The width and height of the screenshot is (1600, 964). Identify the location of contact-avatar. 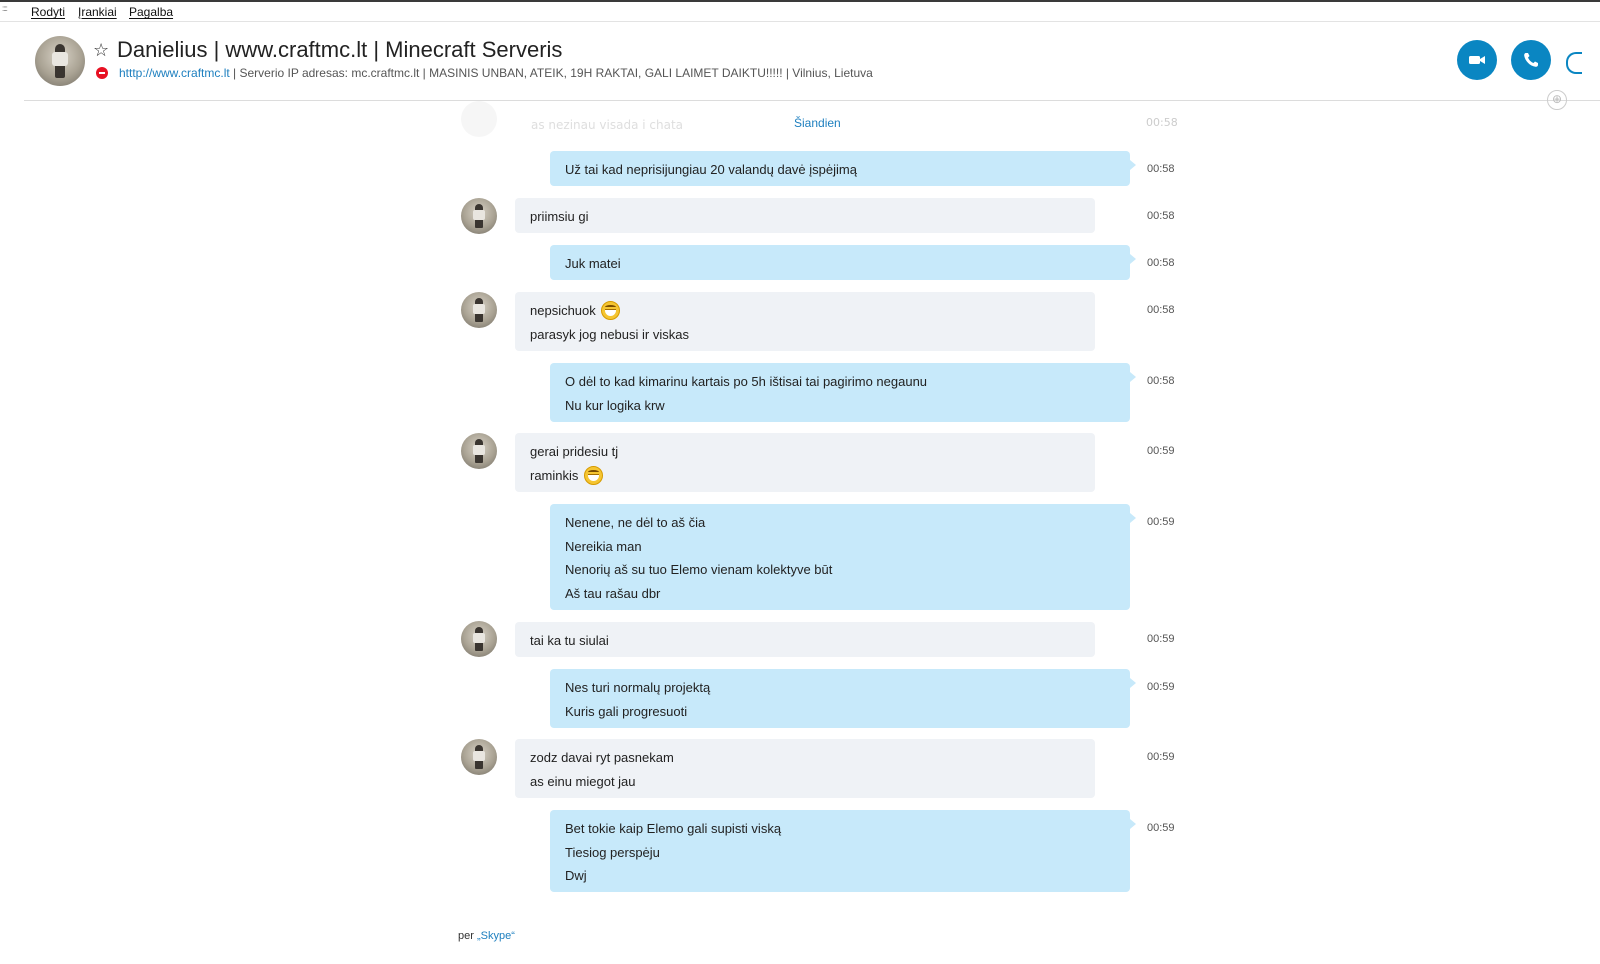
(60, 61).